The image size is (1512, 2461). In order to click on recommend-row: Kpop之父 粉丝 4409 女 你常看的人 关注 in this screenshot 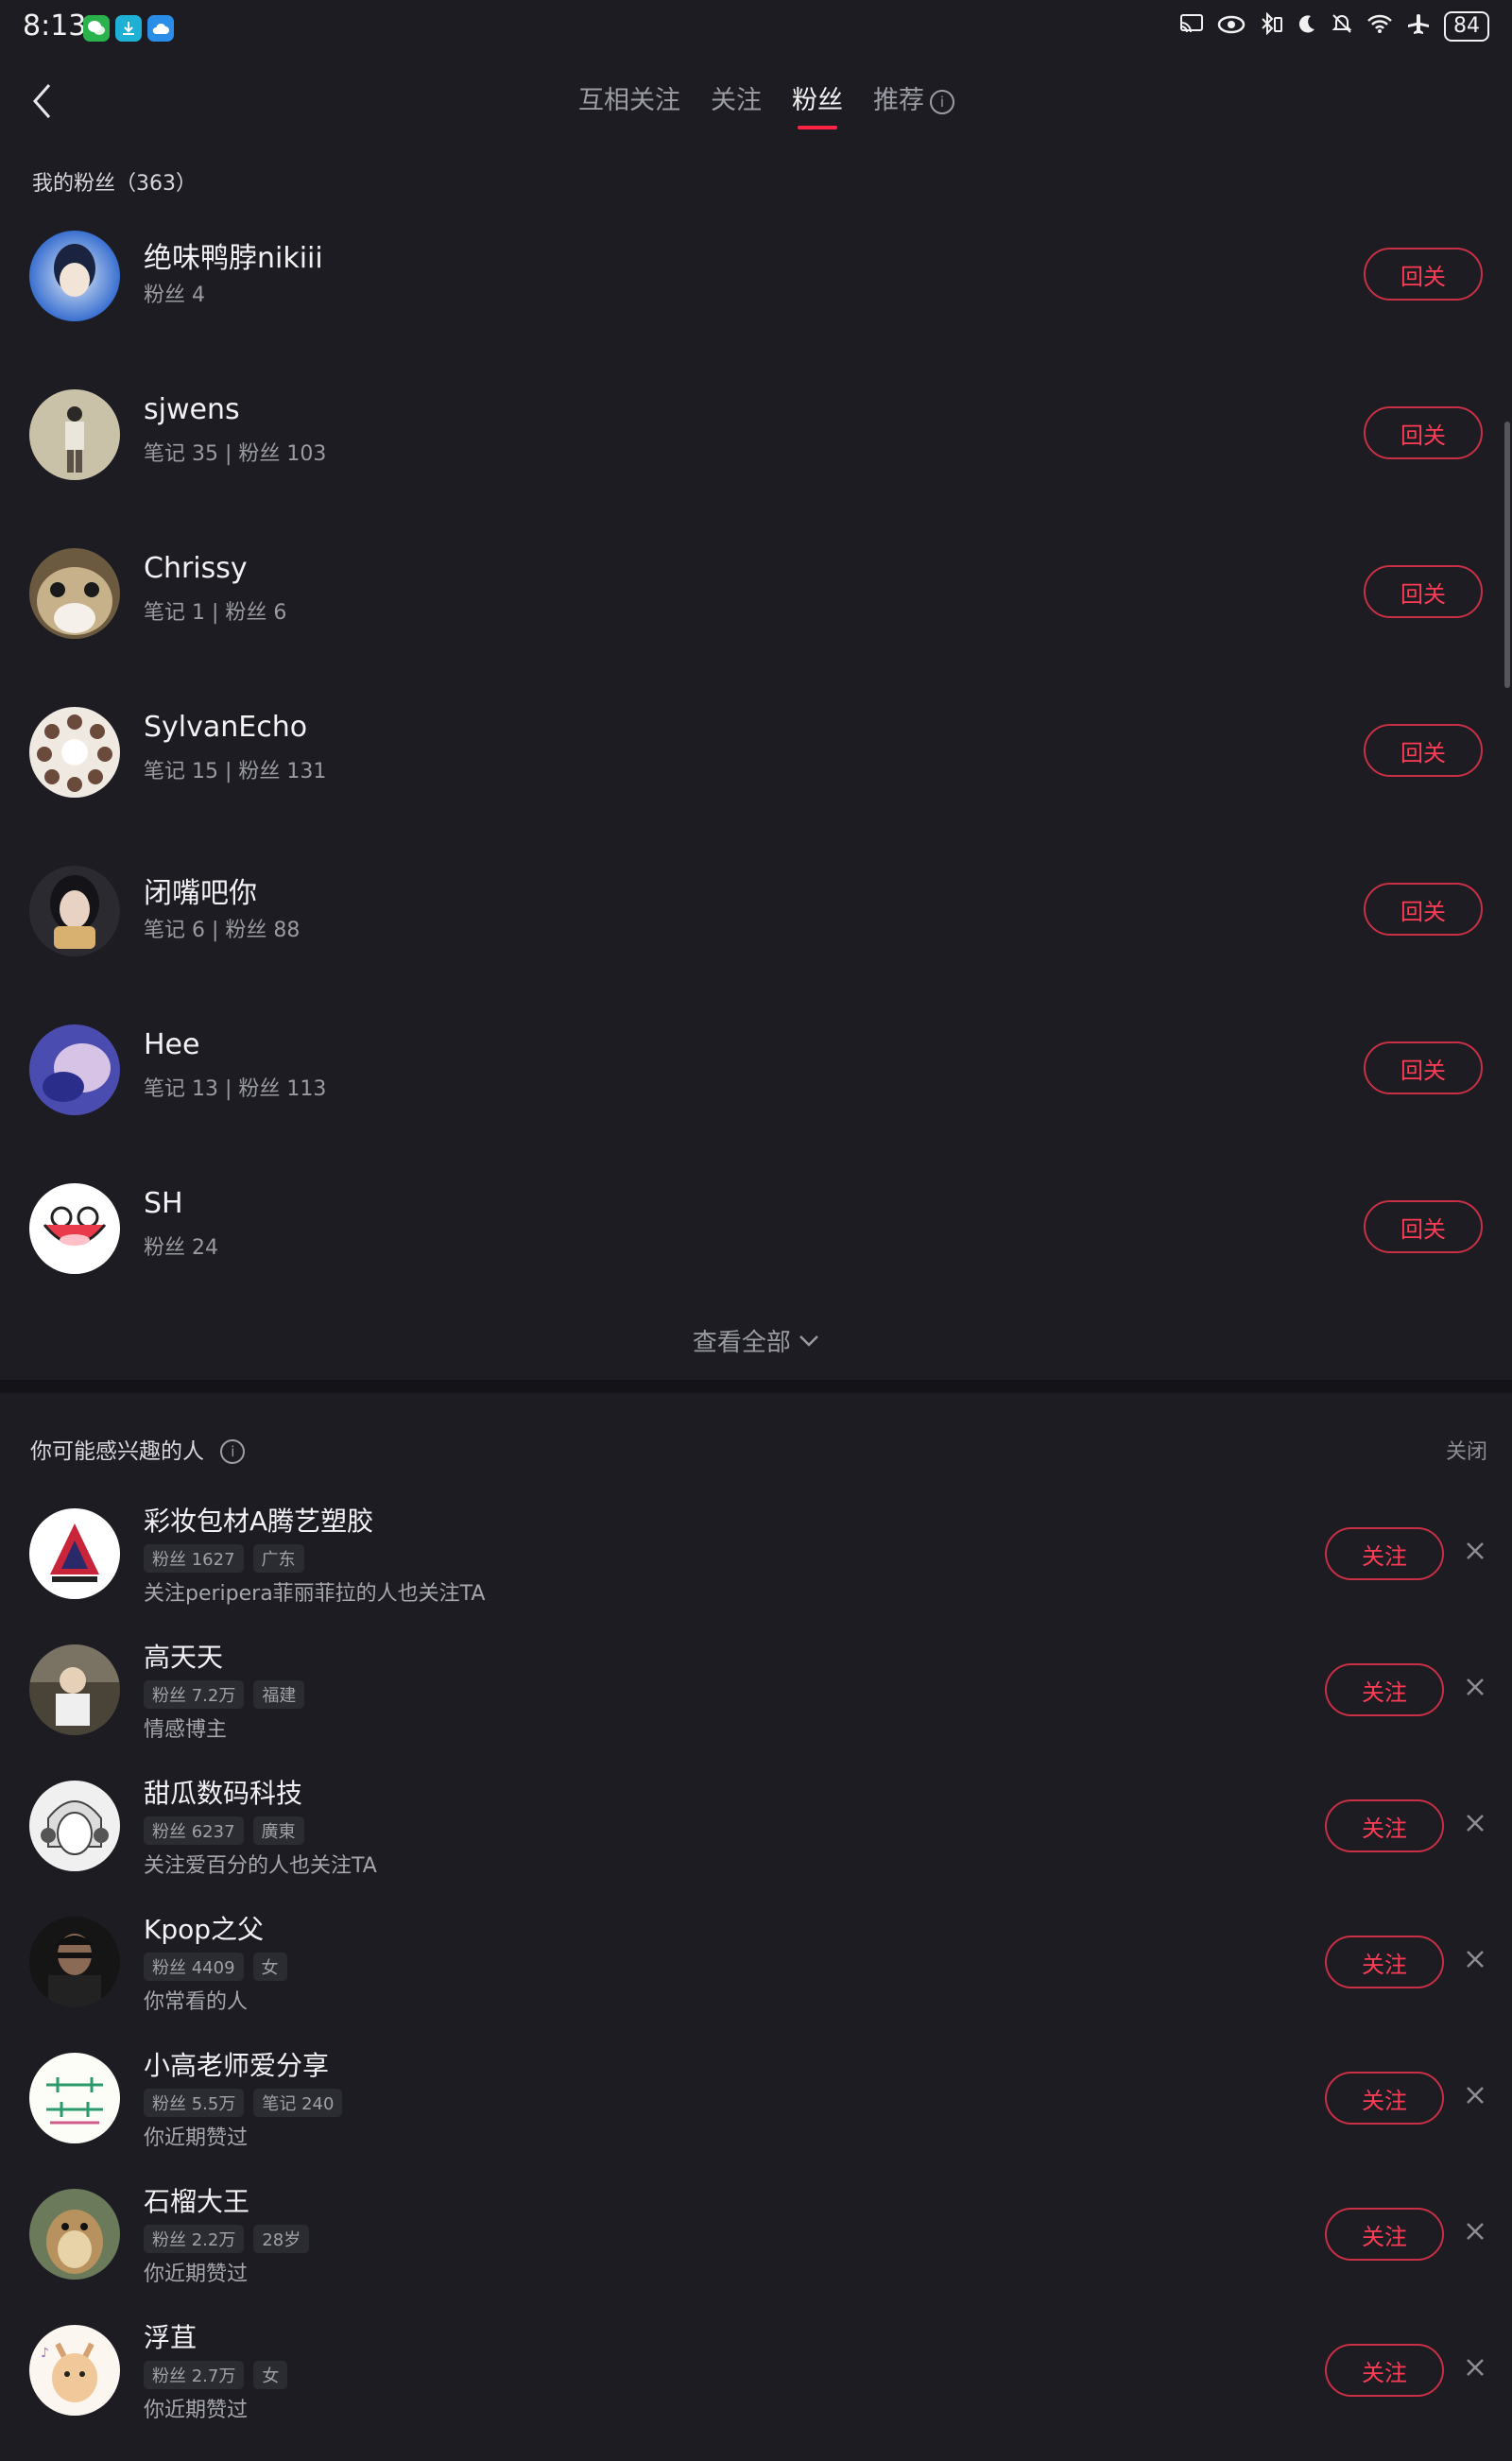, I will do `click(756, 1983)`.